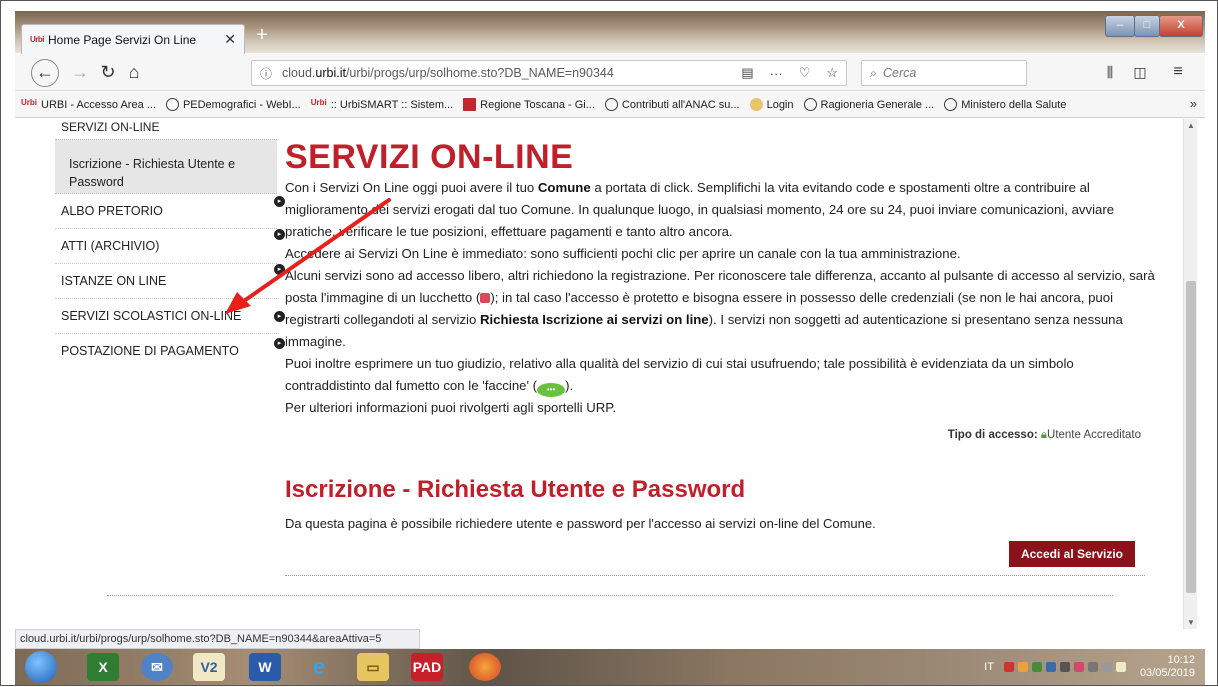 Image resolution: width=1218 pixels, height=687 pixels. Describe the element at coordinates (1193, 103) in the screenshot. I see `more-bookmarks-icon: »` at that location.